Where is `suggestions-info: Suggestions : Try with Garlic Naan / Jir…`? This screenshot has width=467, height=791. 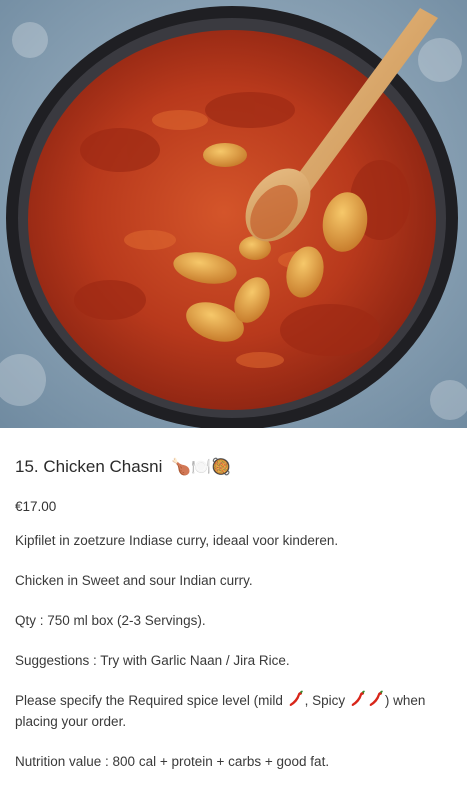 suggestions-info: Suggestions : Try with Garlic Naan / Jir… is located at coordinates (152, 660).